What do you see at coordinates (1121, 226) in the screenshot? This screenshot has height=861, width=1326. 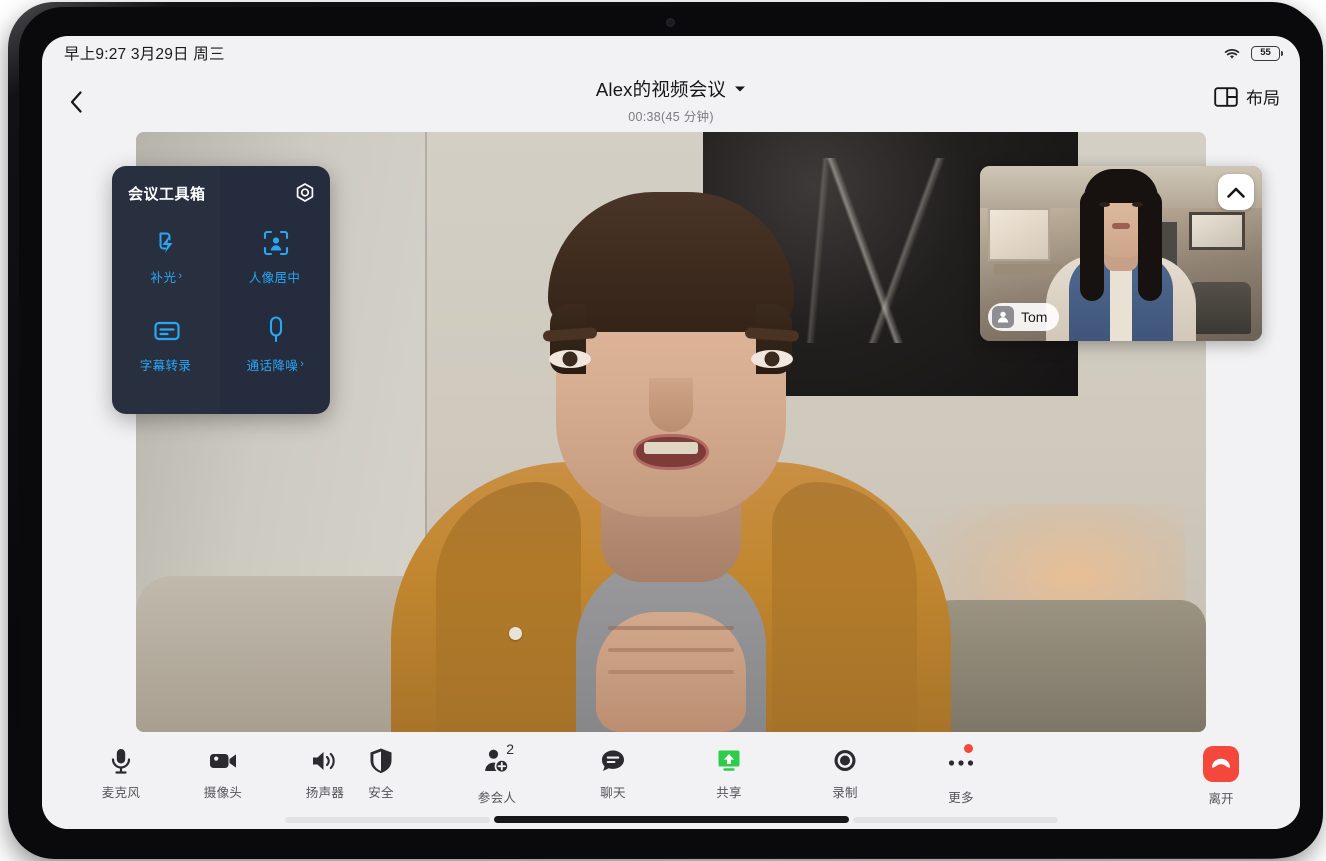 I see `pip-mouth` at bounding box center [1121, 226].